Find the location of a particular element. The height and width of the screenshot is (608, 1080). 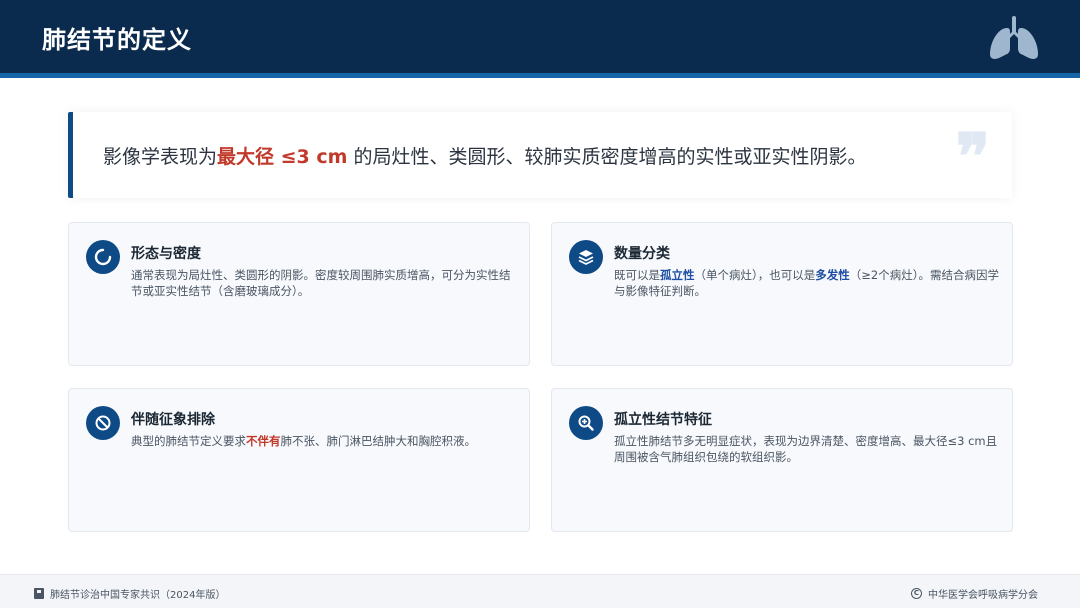

footer-source-text: 肺结节诊治中国专家共识（2024年版） is located at coordinates (138, 595).